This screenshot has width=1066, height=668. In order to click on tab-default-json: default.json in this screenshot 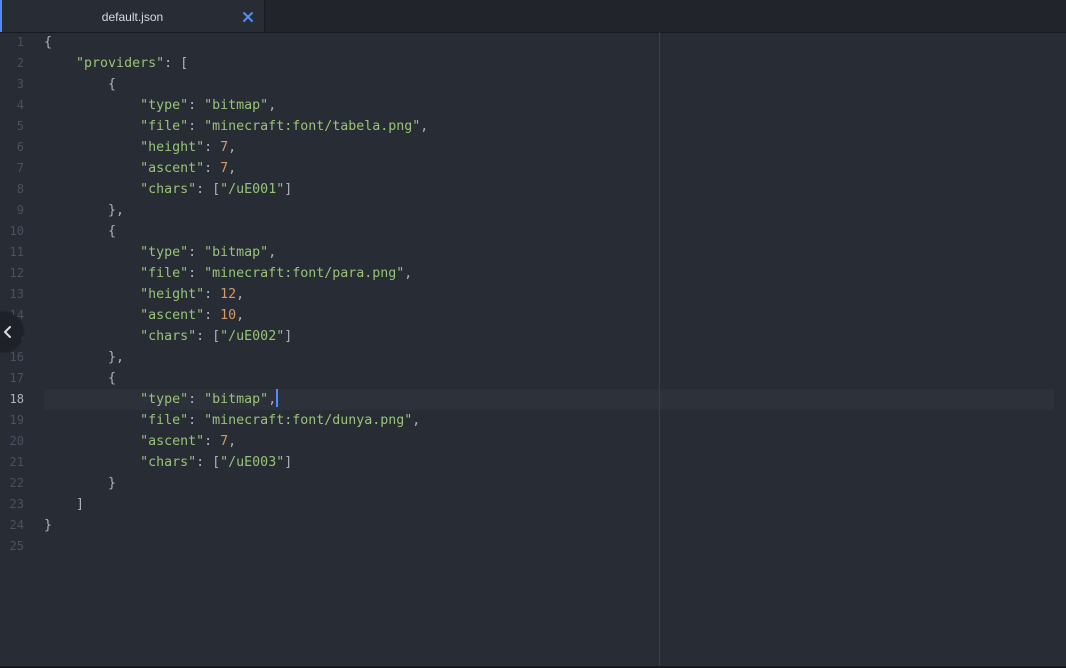, I will do `click(132, 16)`.